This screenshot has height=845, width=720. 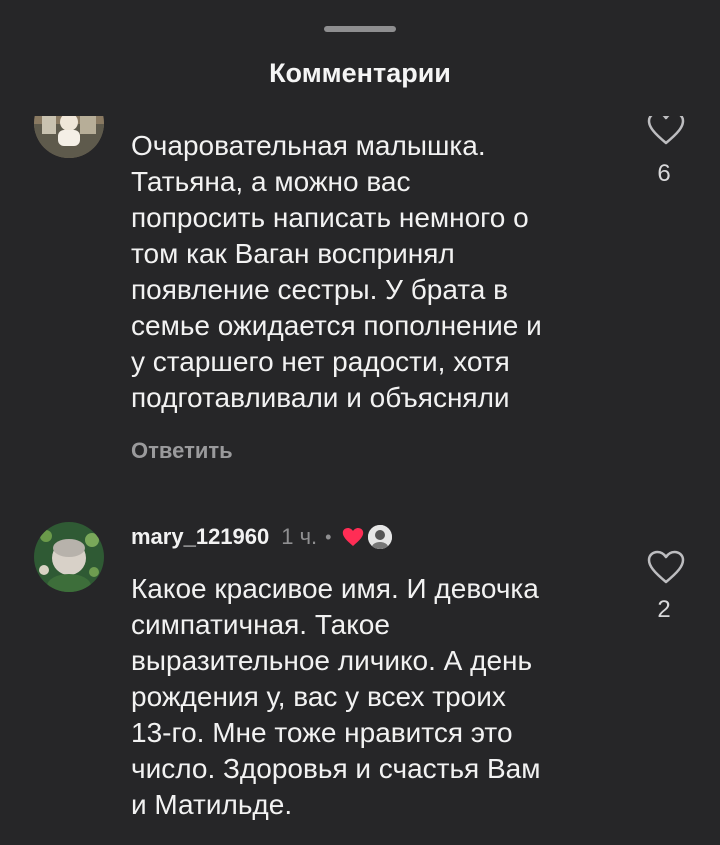 I want to click on sheet-title: Комментарии, so click(x=360, y=73).